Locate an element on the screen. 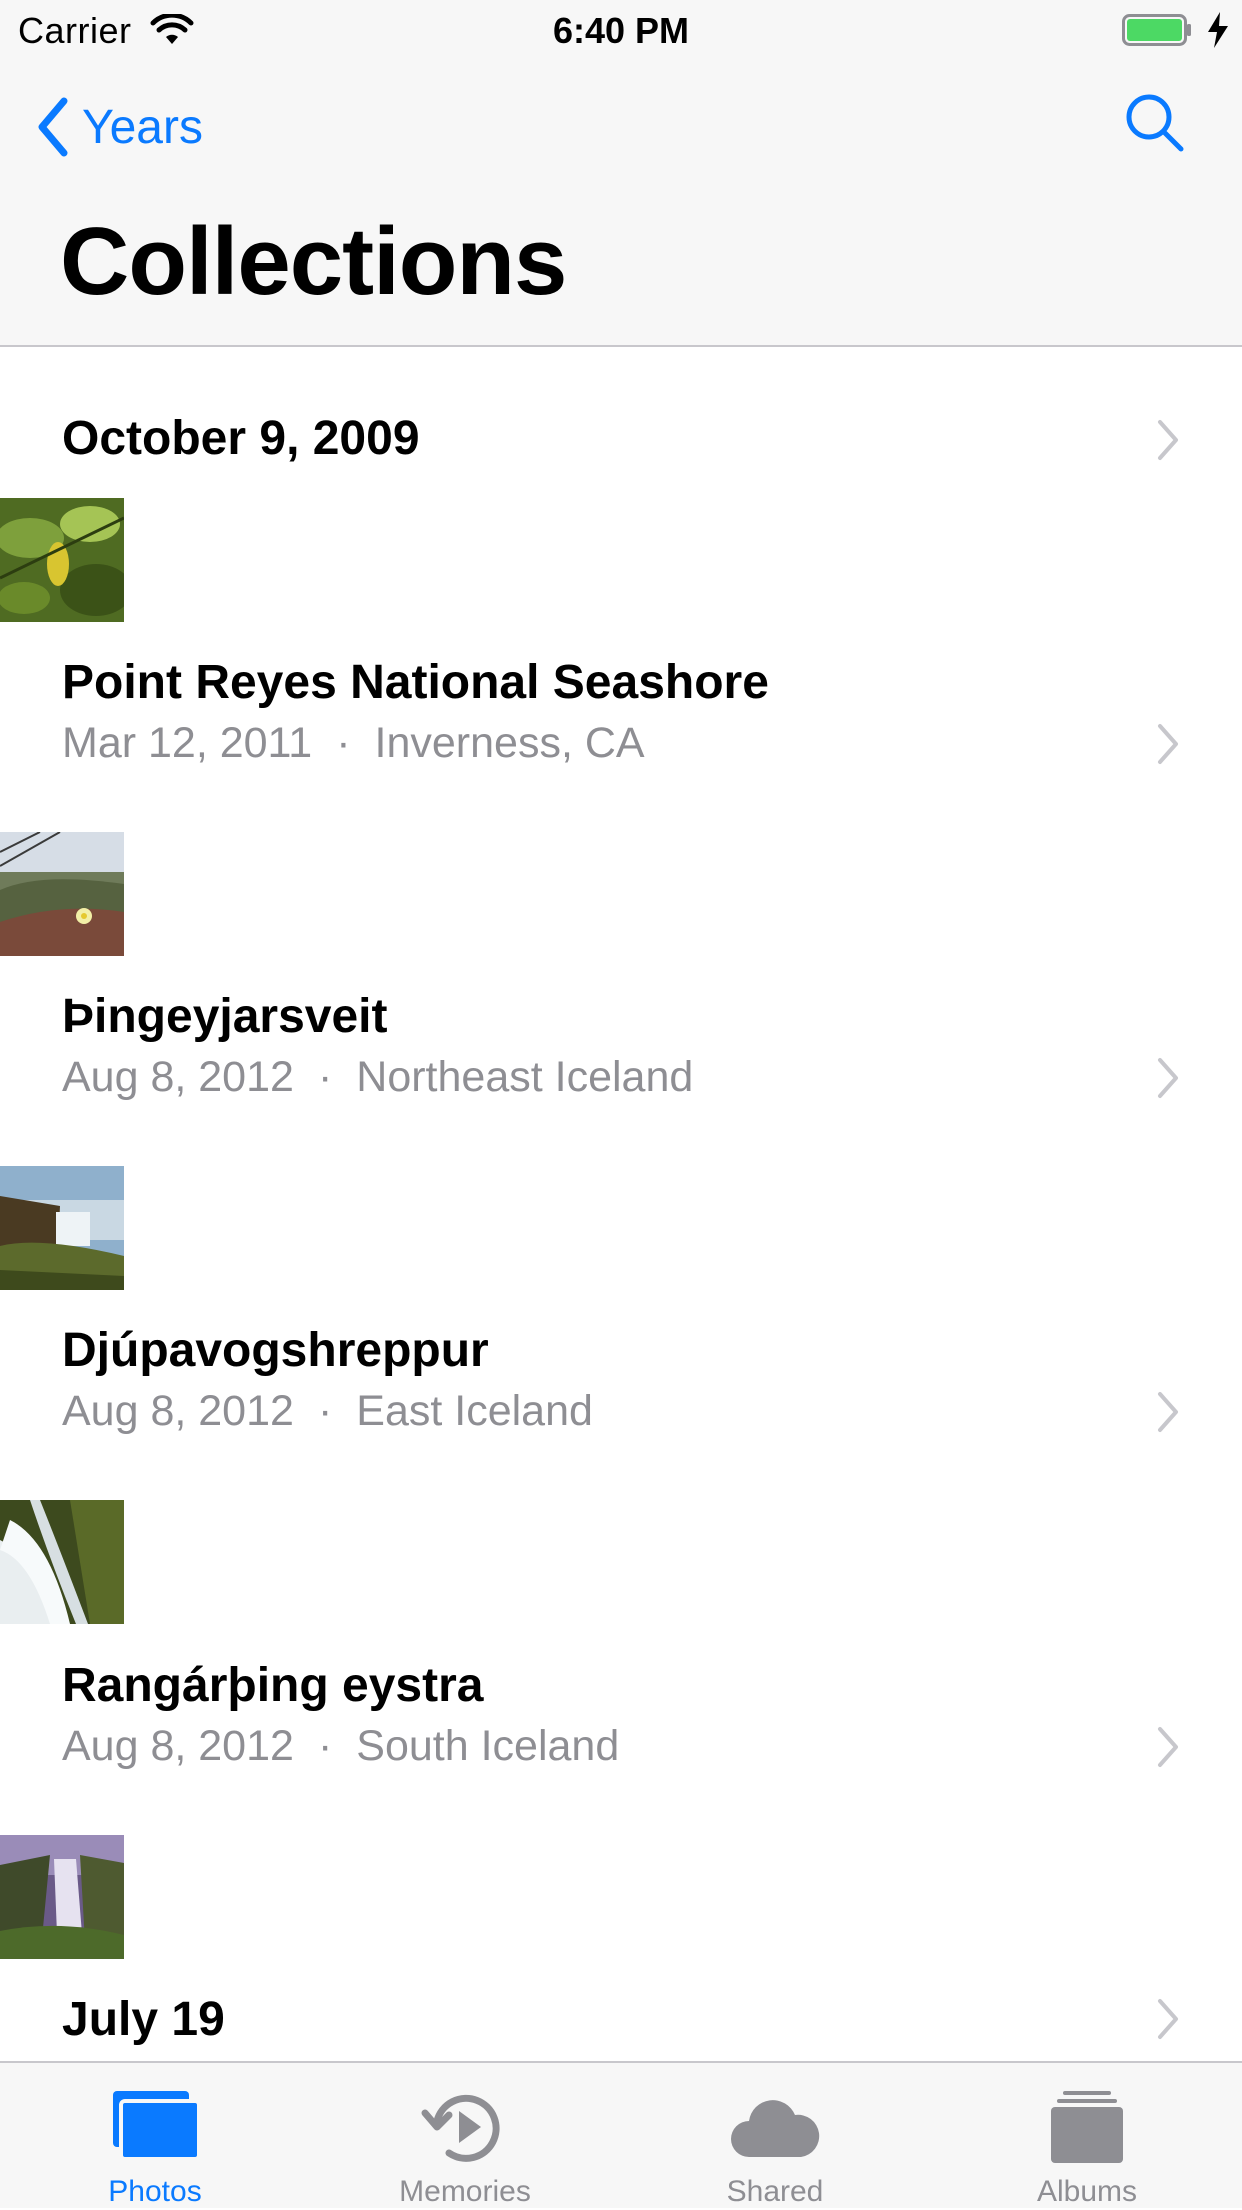  tab-albums: Albums is located at coordinates (1087, 2136).